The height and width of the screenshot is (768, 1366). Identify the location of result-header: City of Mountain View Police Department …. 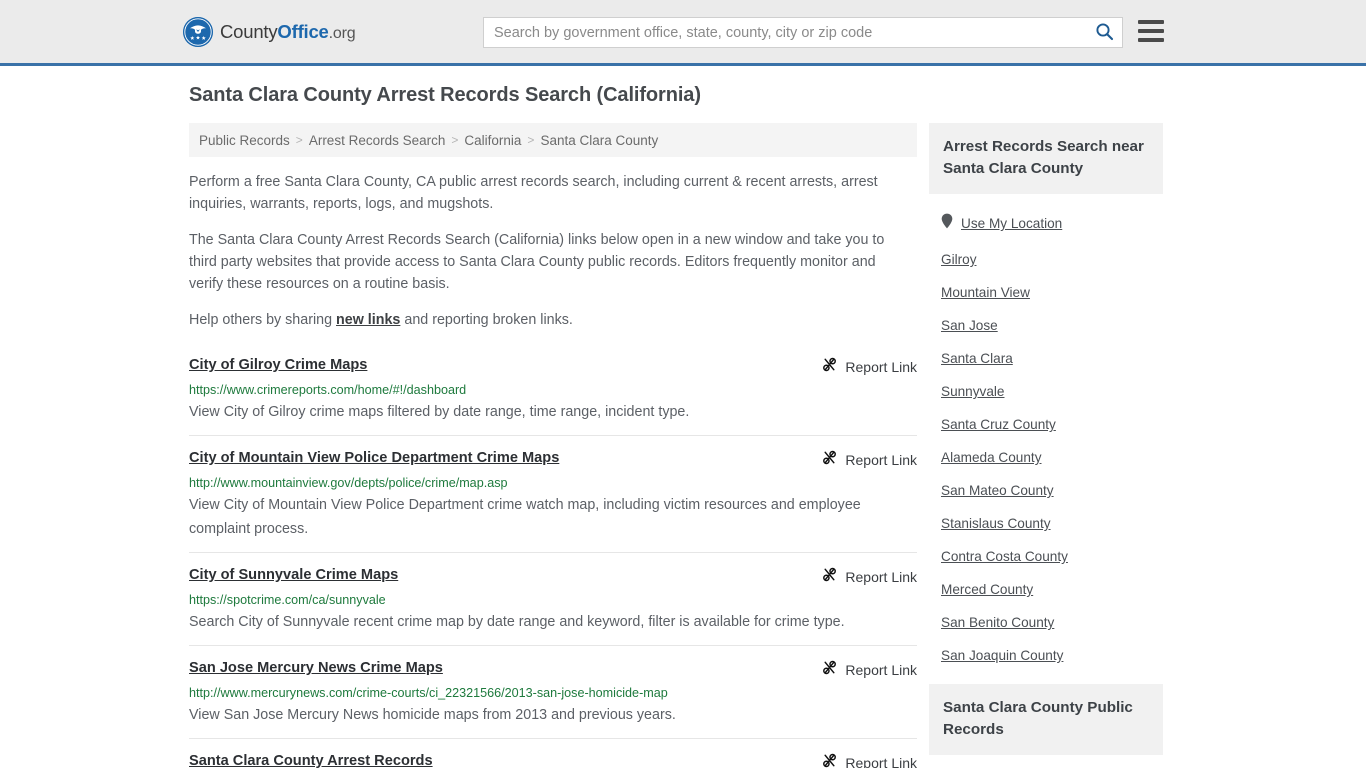
(553, 459).